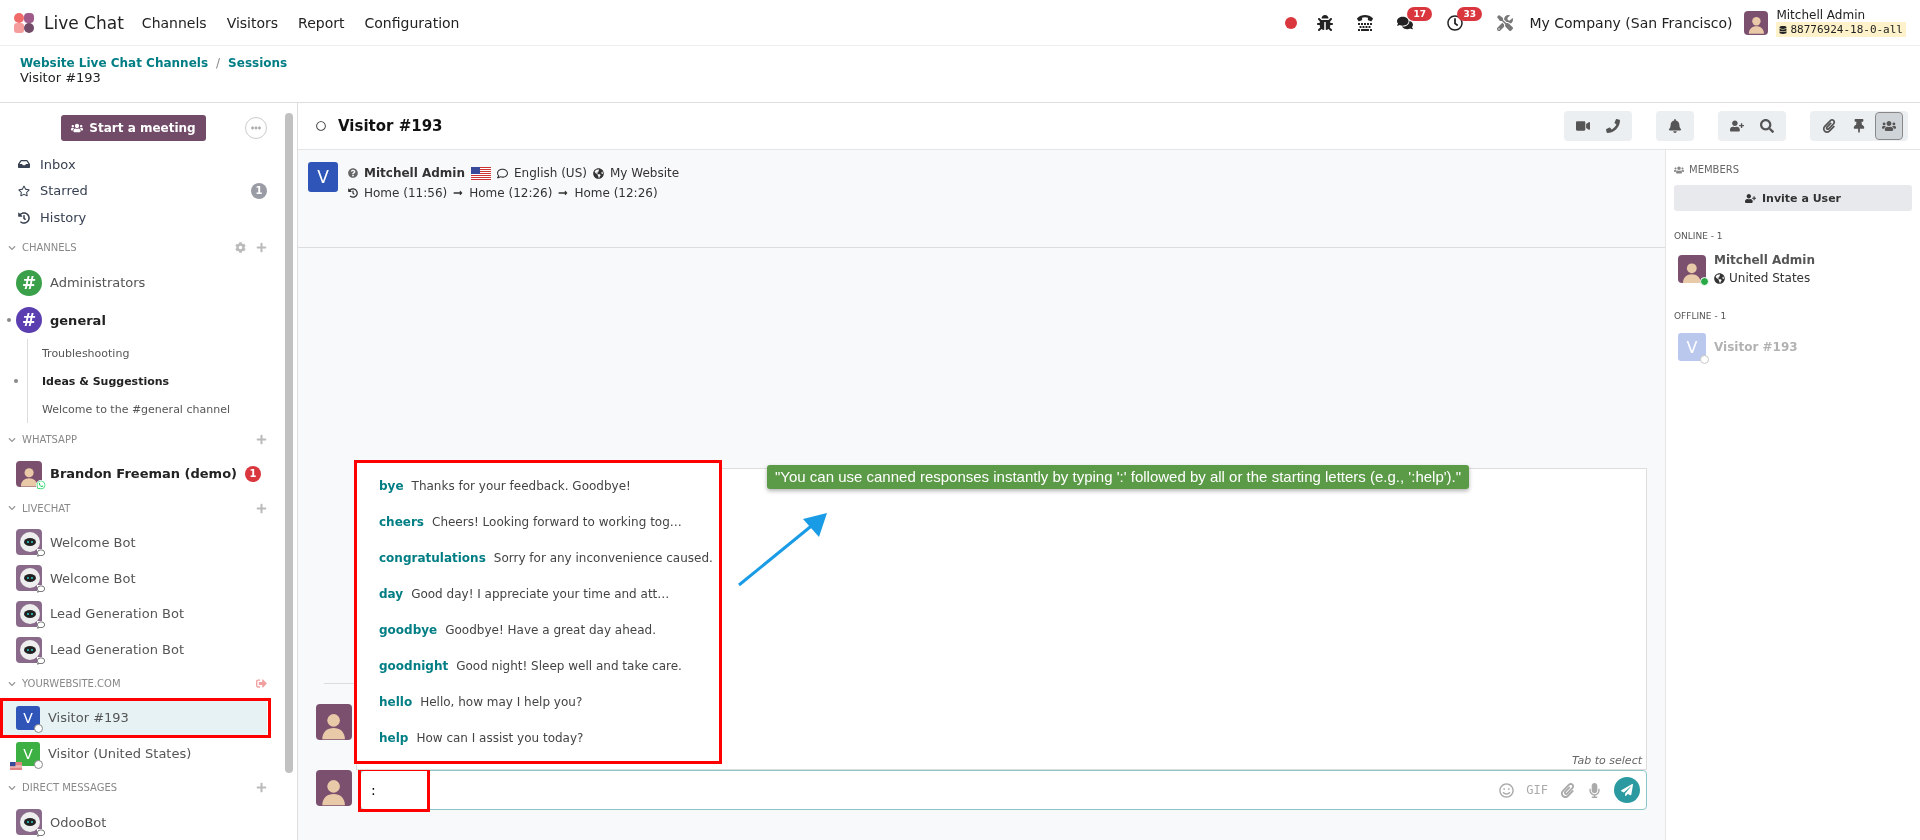  I want to click on message-composer: : GIF, so click(1003, 790).